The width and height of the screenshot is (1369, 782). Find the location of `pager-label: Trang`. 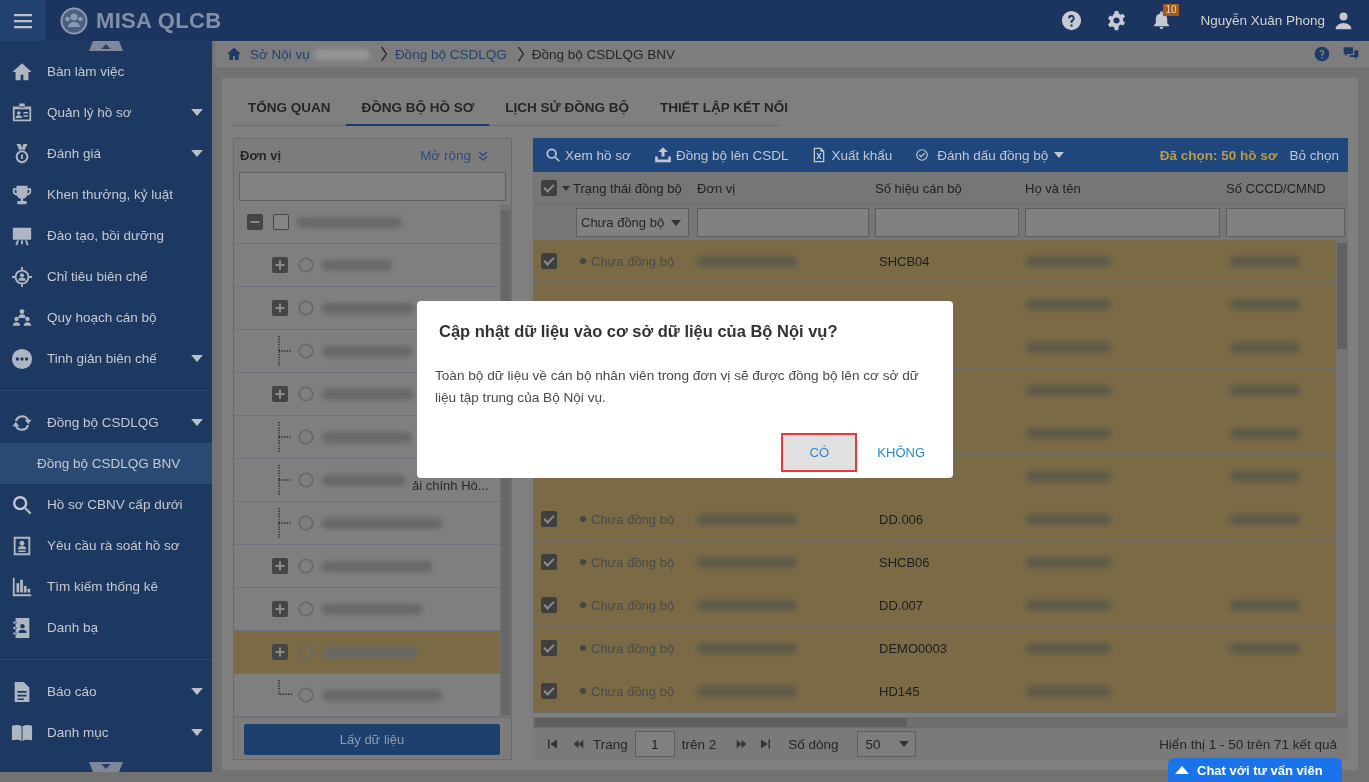

pager-label: Trang is located at coordinates (610, 744).